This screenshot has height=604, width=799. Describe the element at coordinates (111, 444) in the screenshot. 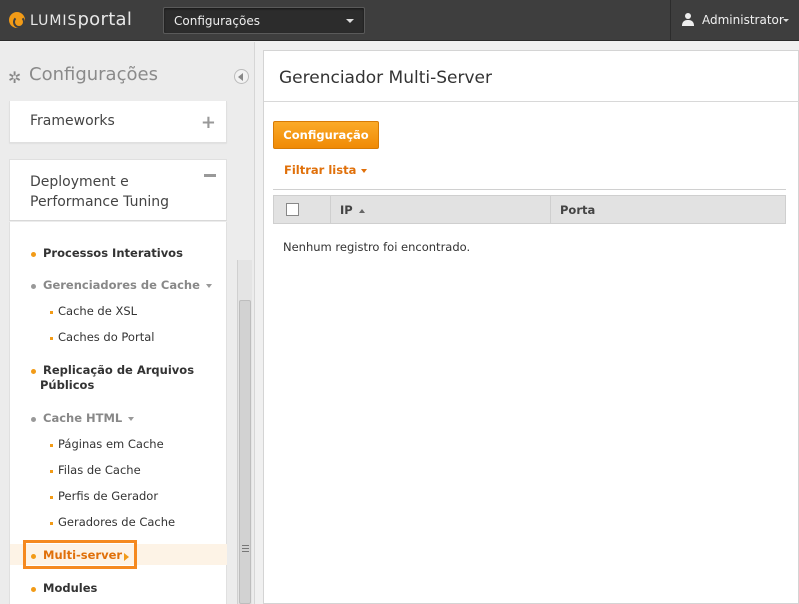

I see `menu-item-paginas-em-cache: Páginas em Cache` at that location.